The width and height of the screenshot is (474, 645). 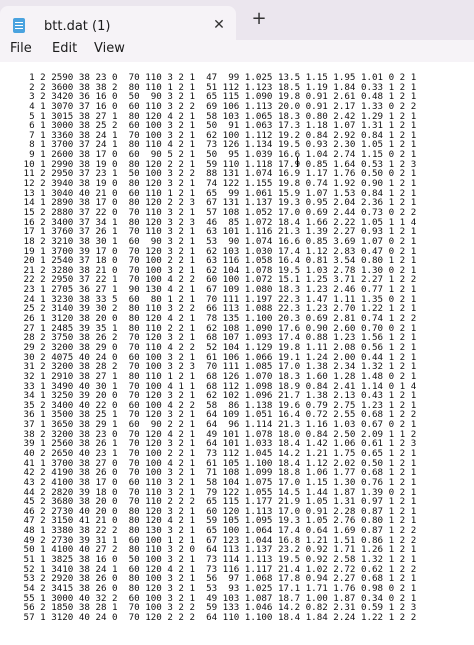 I want to click on text-cursor, so click(x=297, y=162).